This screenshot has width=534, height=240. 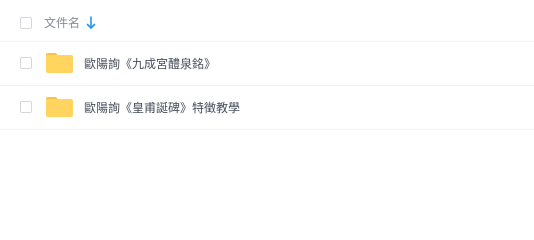 I want to click on arrow-down-icon, so click(x=91, y=23).